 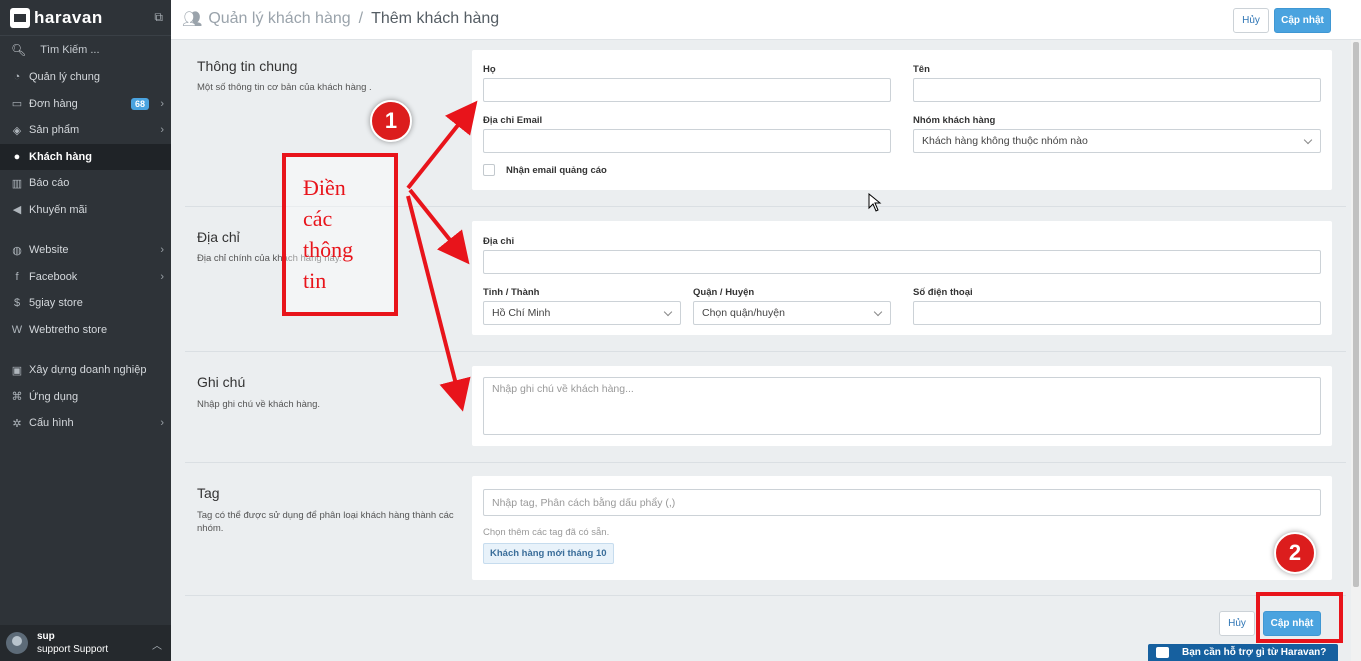 What do you see at coordinates (875, 202) in the screenshot?
I see `mouse-cursor-icon` at bounding box center [875, 202].